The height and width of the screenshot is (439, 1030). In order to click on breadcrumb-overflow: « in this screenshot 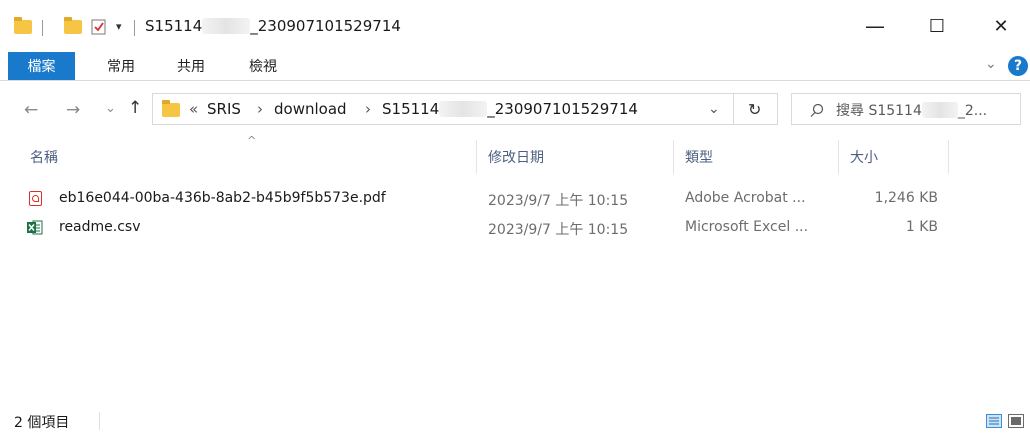, I will do `click(193, 109)`.